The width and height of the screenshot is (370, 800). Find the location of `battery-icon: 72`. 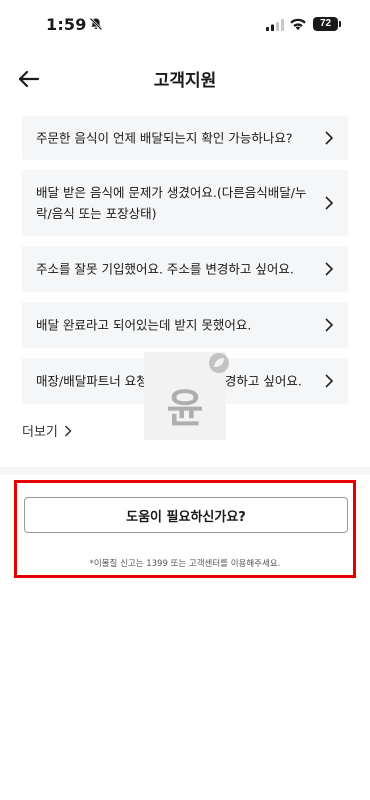

battery-icon: 72 is located at coordinates (327, 24).